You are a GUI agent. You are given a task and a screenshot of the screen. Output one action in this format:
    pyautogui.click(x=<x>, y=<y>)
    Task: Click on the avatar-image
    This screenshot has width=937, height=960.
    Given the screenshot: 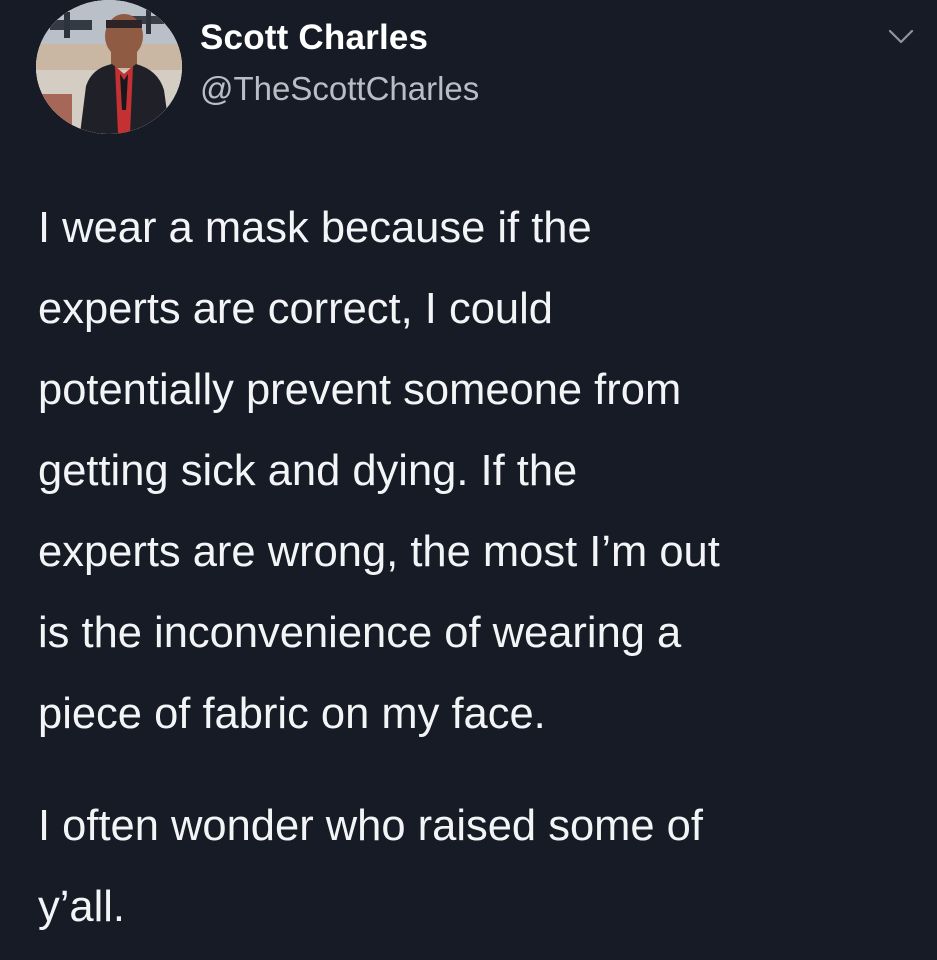 What is the action you would take?
    pyautogui.click(x=109, y=67)
    